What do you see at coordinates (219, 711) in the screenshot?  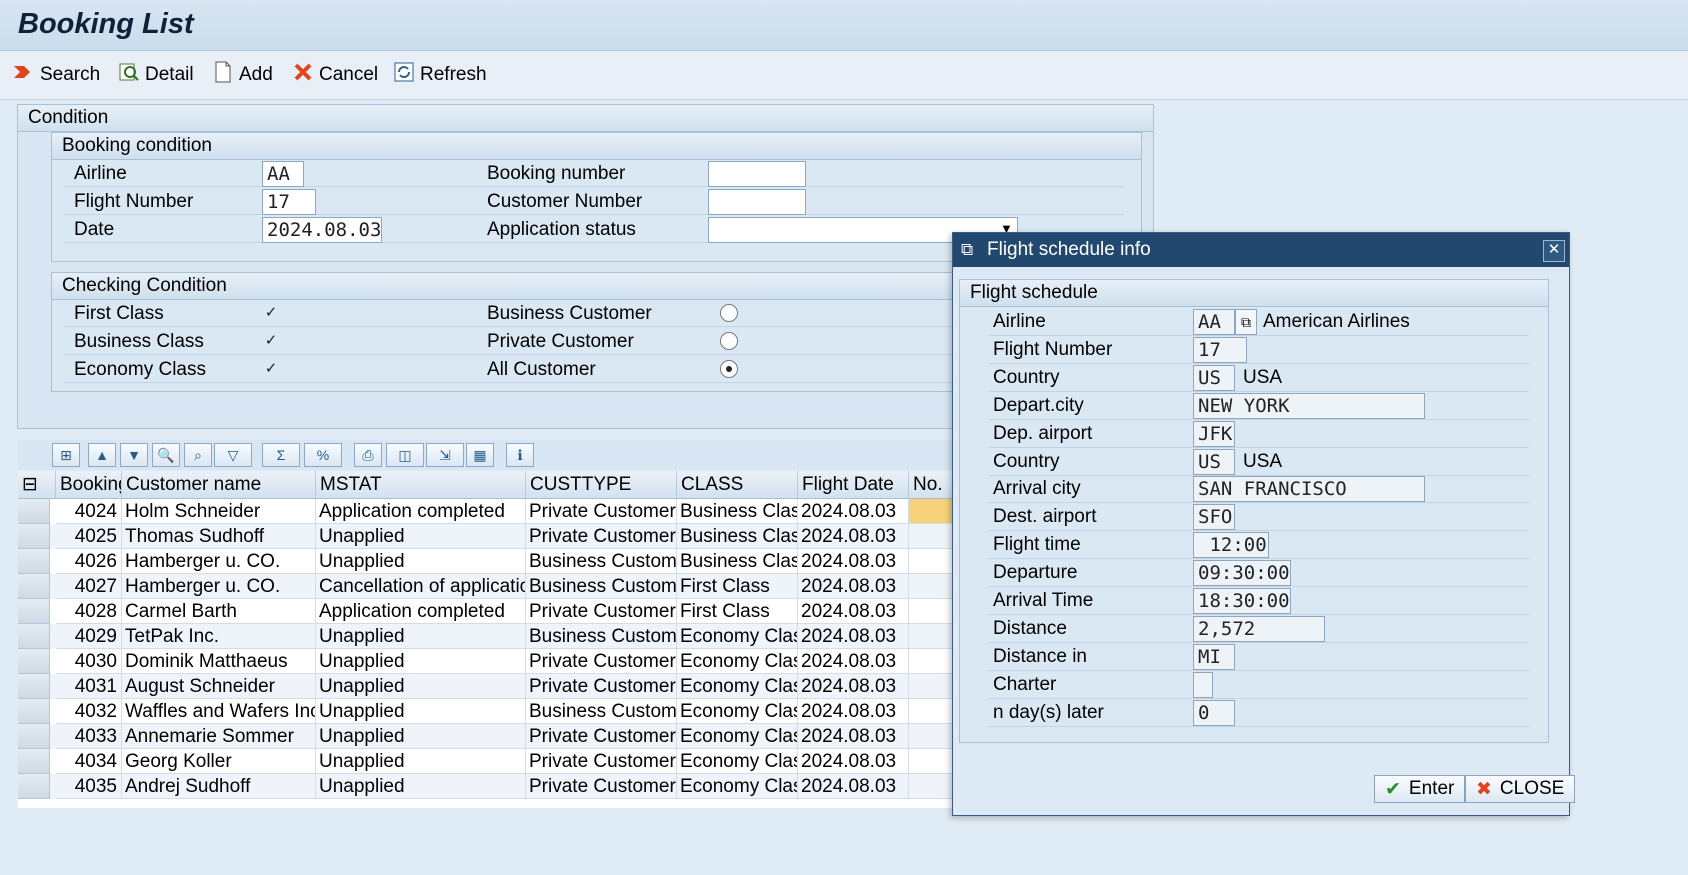 I see `table-cell: Waffles and Wafers Inc.` at bounding box center [219, 711].